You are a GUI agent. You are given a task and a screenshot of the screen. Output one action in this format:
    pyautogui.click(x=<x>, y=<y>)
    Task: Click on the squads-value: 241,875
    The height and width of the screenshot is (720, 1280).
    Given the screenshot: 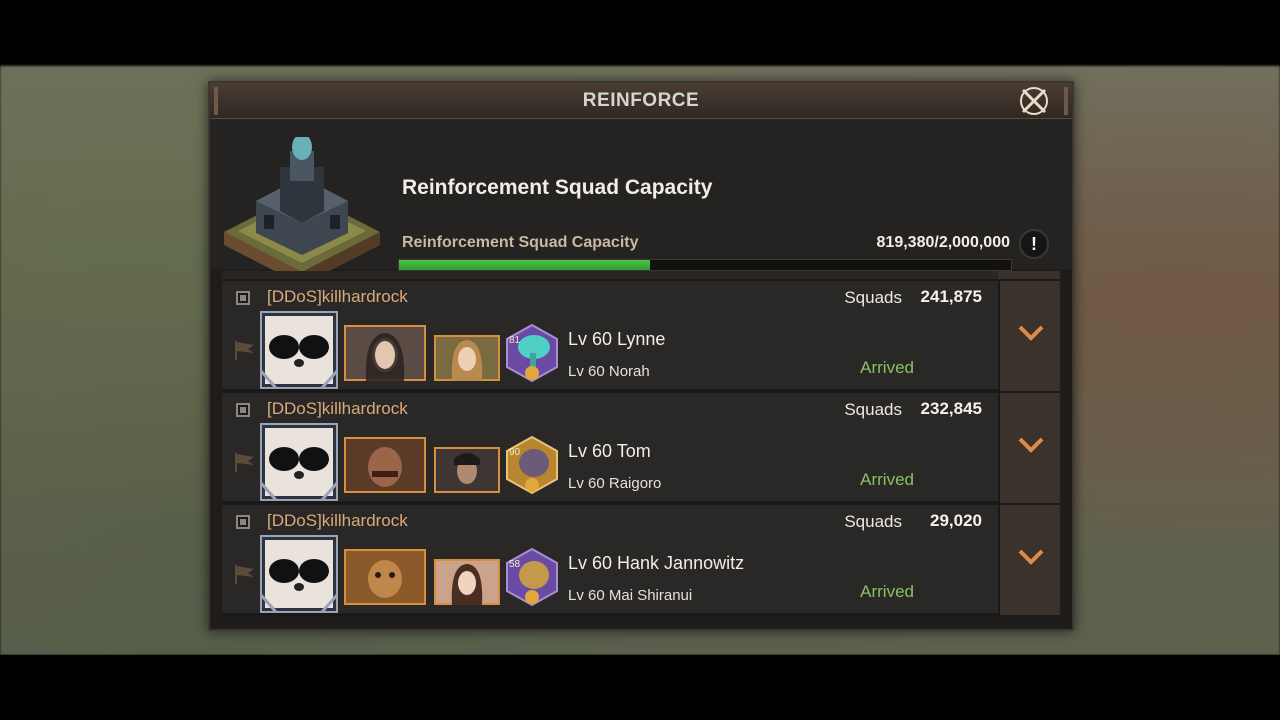 What is the action you would take?
    pyautogui.click(x=951, y=296)
    